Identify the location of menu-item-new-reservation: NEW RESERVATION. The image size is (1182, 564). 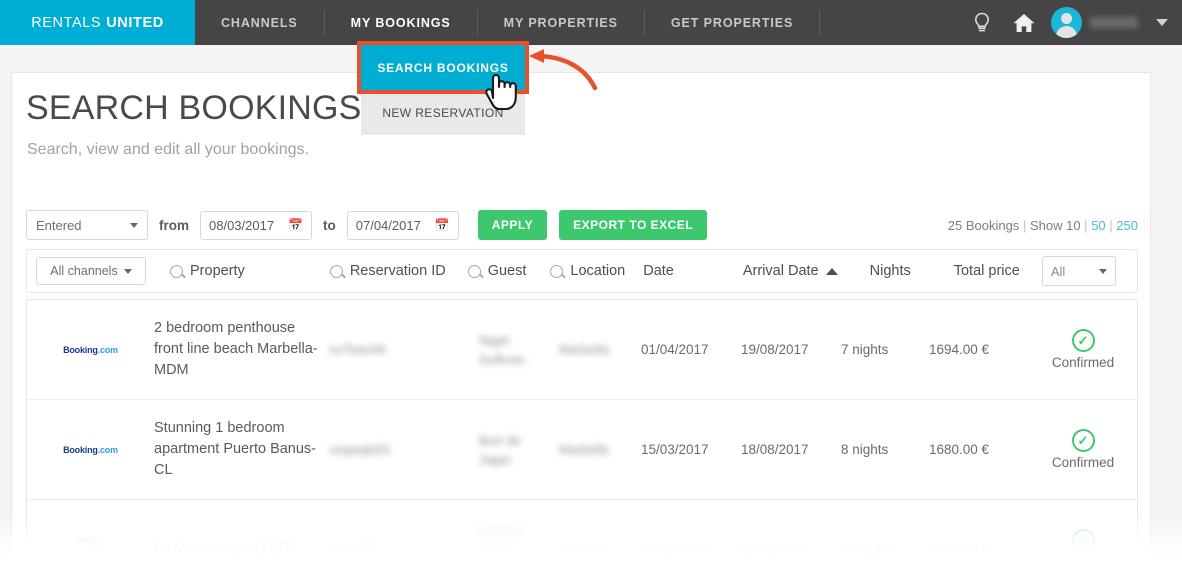
(443, 112).